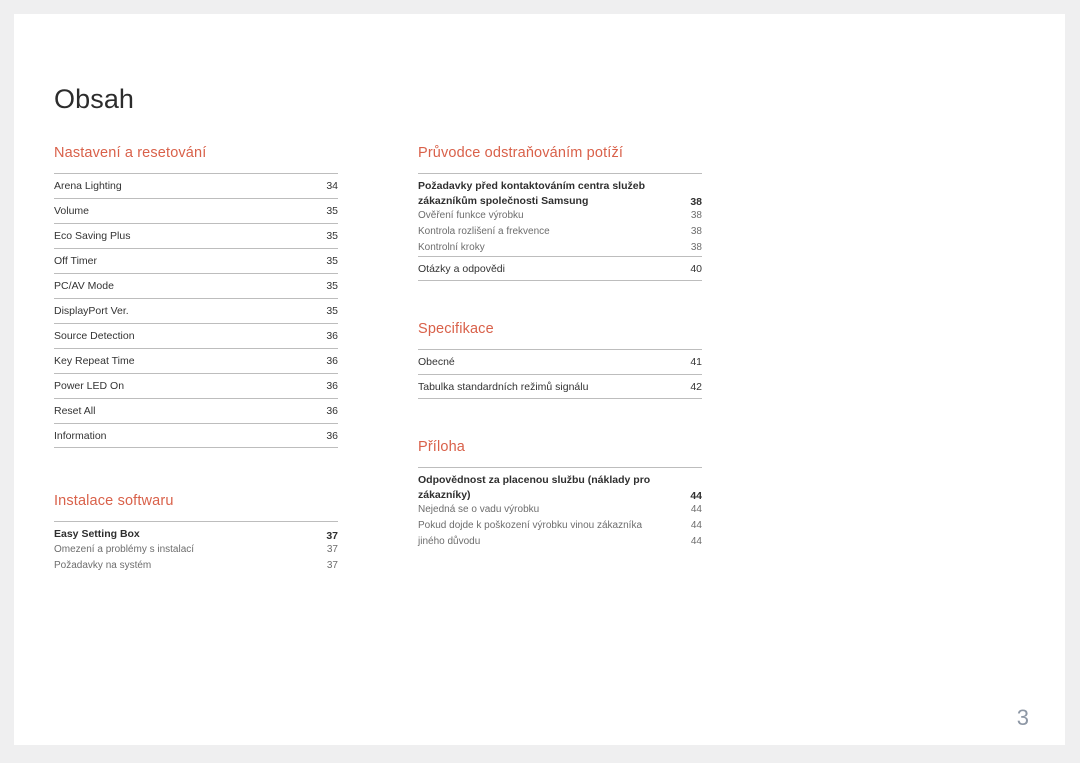 This screenshot has width=1080, height=763. Describe the element at coordinates (471, 215) in the screenshot. I see `toc-entry-label: Ověření funkce výrobku` at that location.